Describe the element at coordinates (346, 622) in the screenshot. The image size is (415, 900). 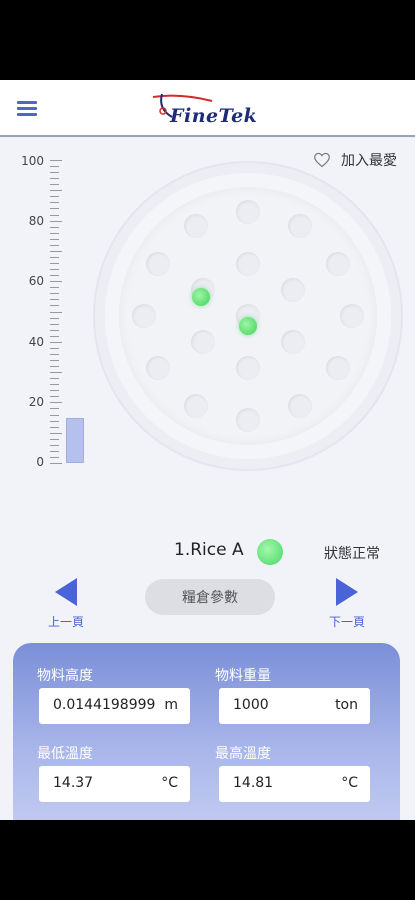
I see `next-page-label: 下一頁` at that location.